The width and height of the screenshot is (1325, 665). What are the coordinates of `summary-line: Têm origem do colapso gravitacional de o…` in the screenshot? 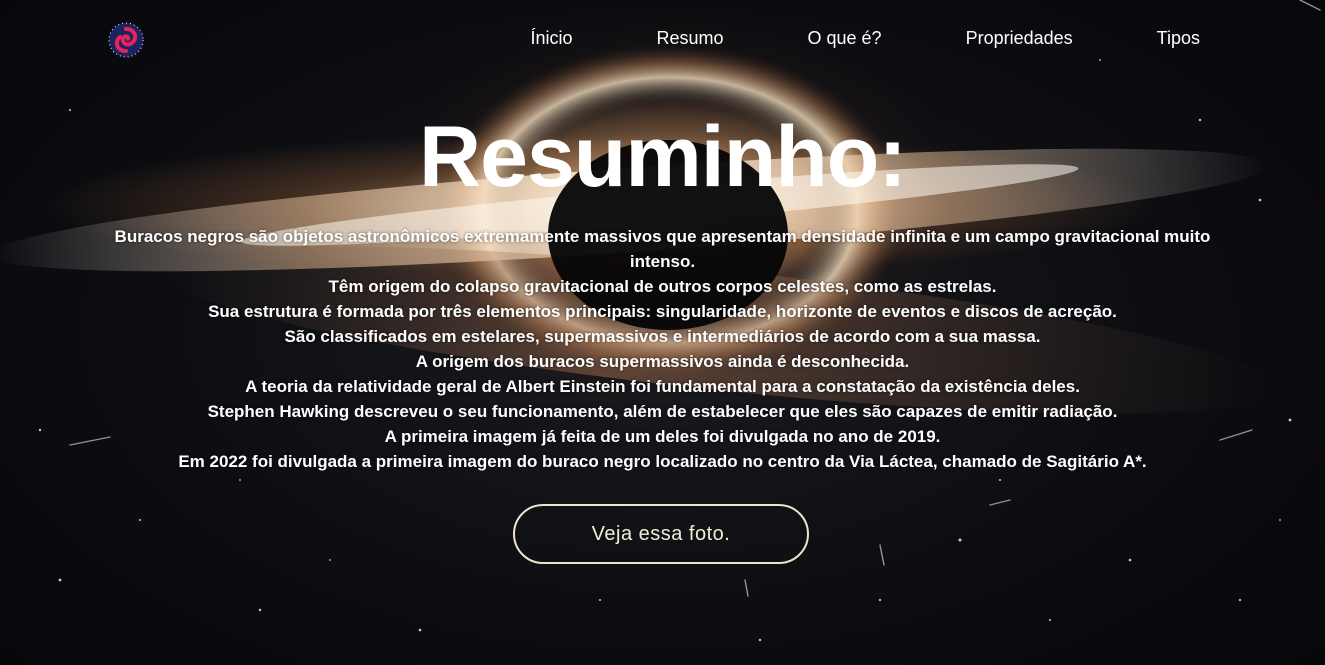 It's located at (662, 286).